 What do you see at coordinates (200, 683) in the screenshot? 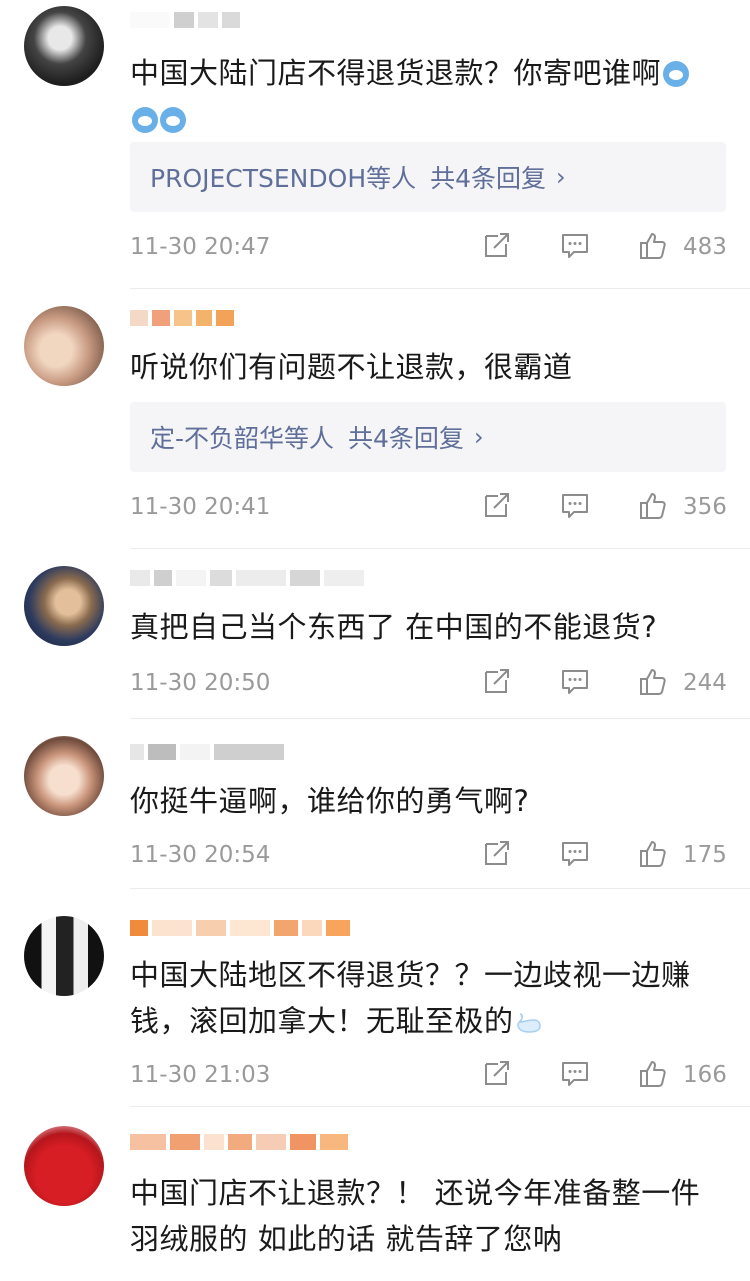
I see `timestamp: 11-30 20:50` at bounding box center [200, 683].